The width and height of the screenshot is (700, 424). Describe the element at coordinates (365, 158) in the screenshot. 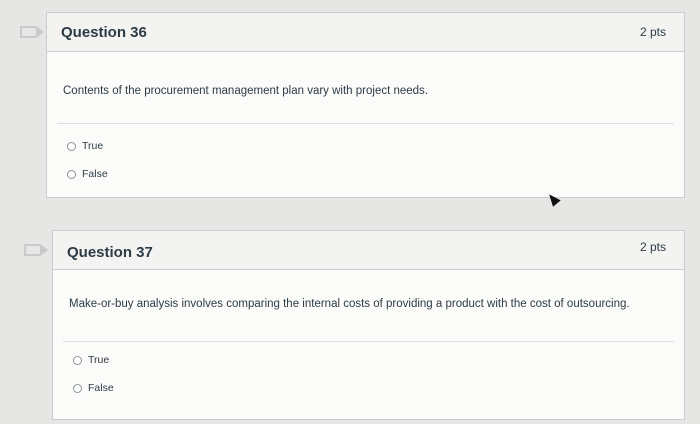

I see `answer-list: True False` at that location.